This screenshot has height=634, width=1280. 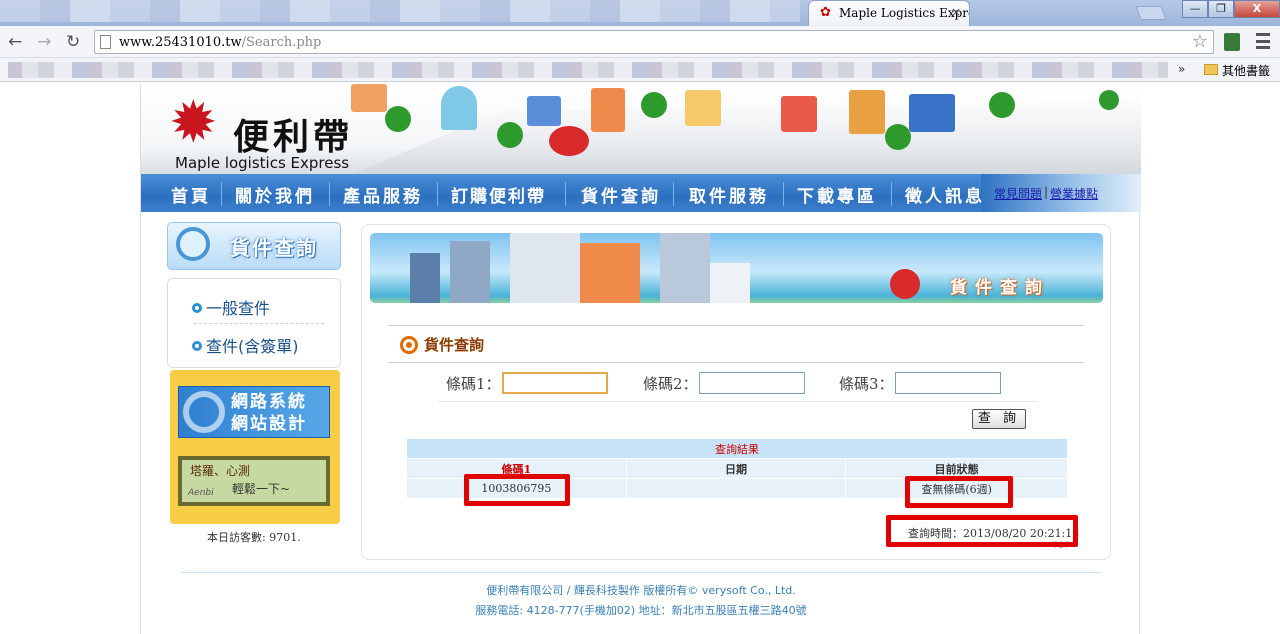 What do you see at coordinates (269, 402) in the screenshot?
I see `ad1-line1: 網路系統` at bounding box center [269, 402].